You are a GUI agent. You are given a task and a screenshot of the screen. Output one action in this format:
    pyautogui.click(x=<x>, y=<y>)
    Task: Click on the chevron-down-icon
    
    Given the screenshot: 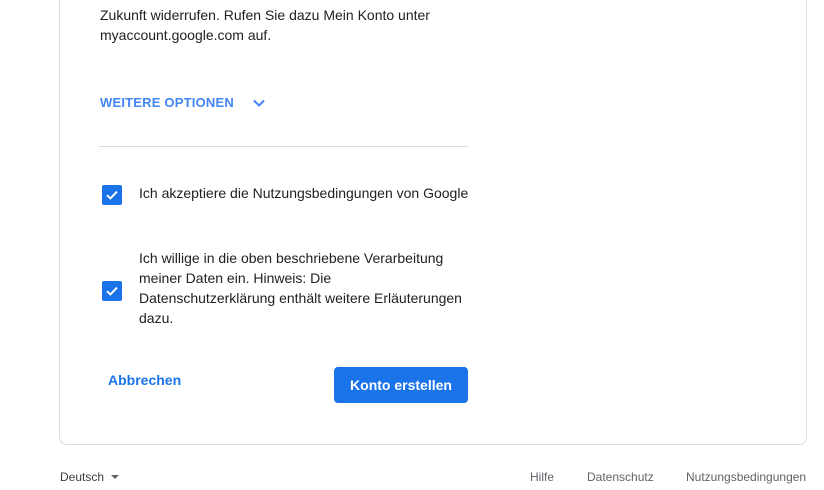 What is the action you would take?
    pyautogui.click(x=259, y=103)
    